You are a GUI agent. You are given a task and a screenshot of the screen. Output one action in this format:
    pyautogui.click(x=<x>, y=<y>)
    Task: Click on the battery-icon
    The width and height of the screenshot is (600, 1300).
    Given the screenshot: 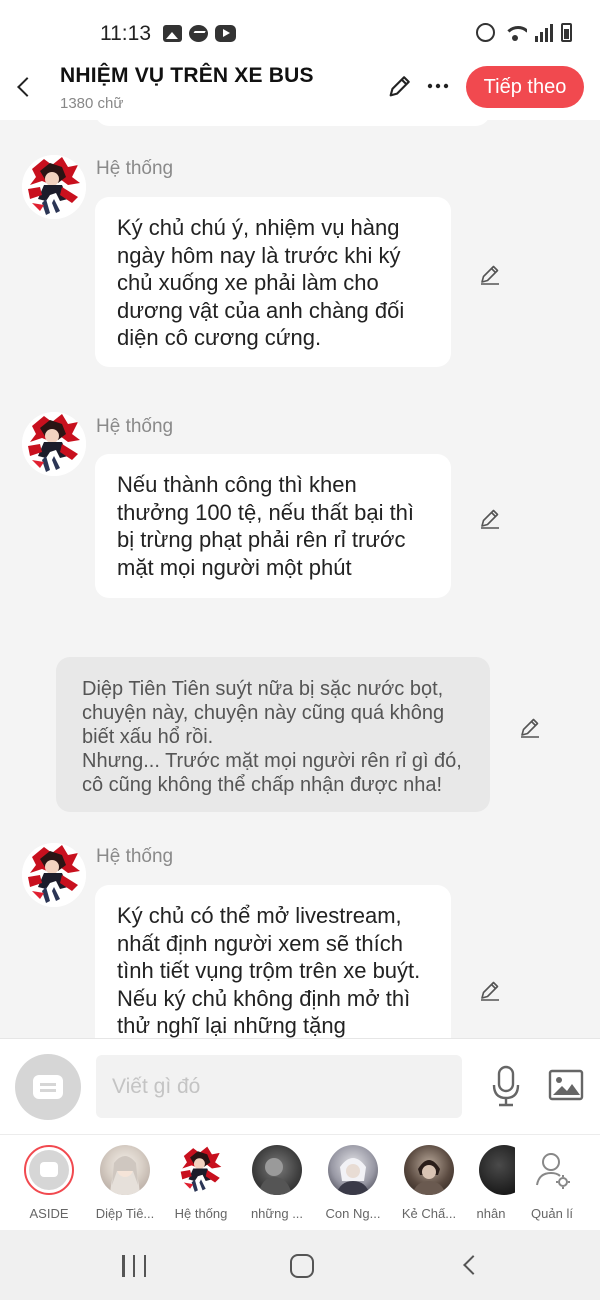 What is the action you would take?
    pyautogui.click(x=566, y=32)
    